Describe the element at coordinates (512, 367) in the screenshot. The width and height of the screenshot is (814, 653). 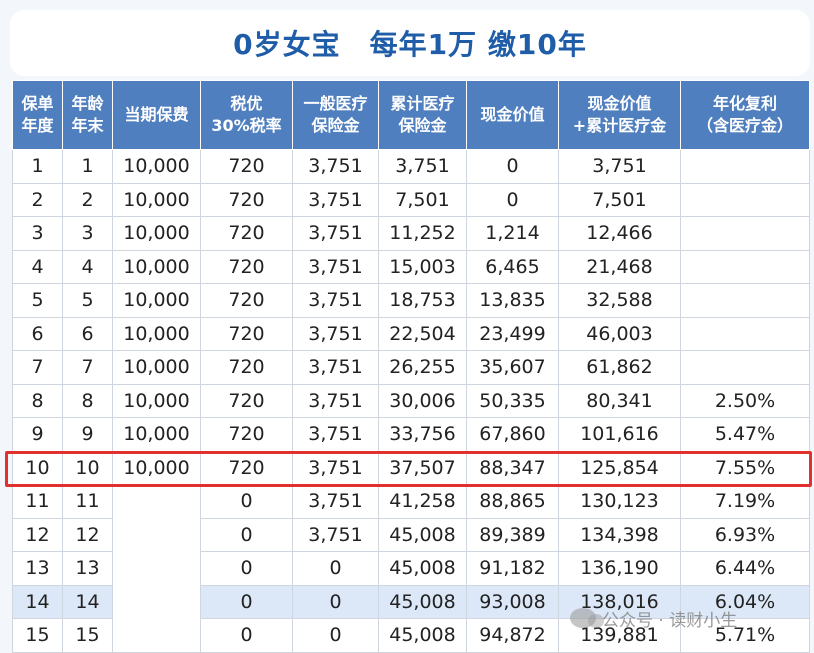
I see `table-cell: 35,607` at that location.